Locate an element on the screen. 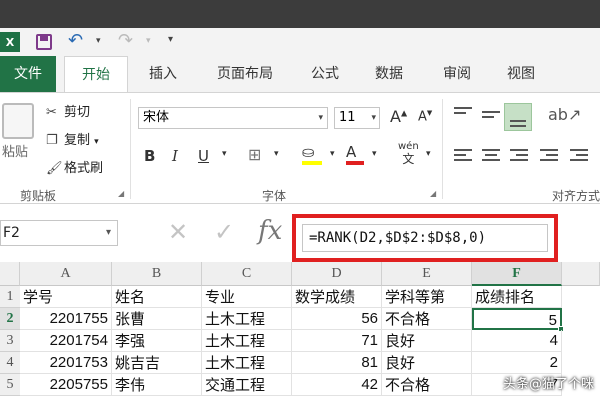 Image resolution: width=600 pixels, height=400 pixels. cell-e5: 不合格 is located at coordinates (427, 385).